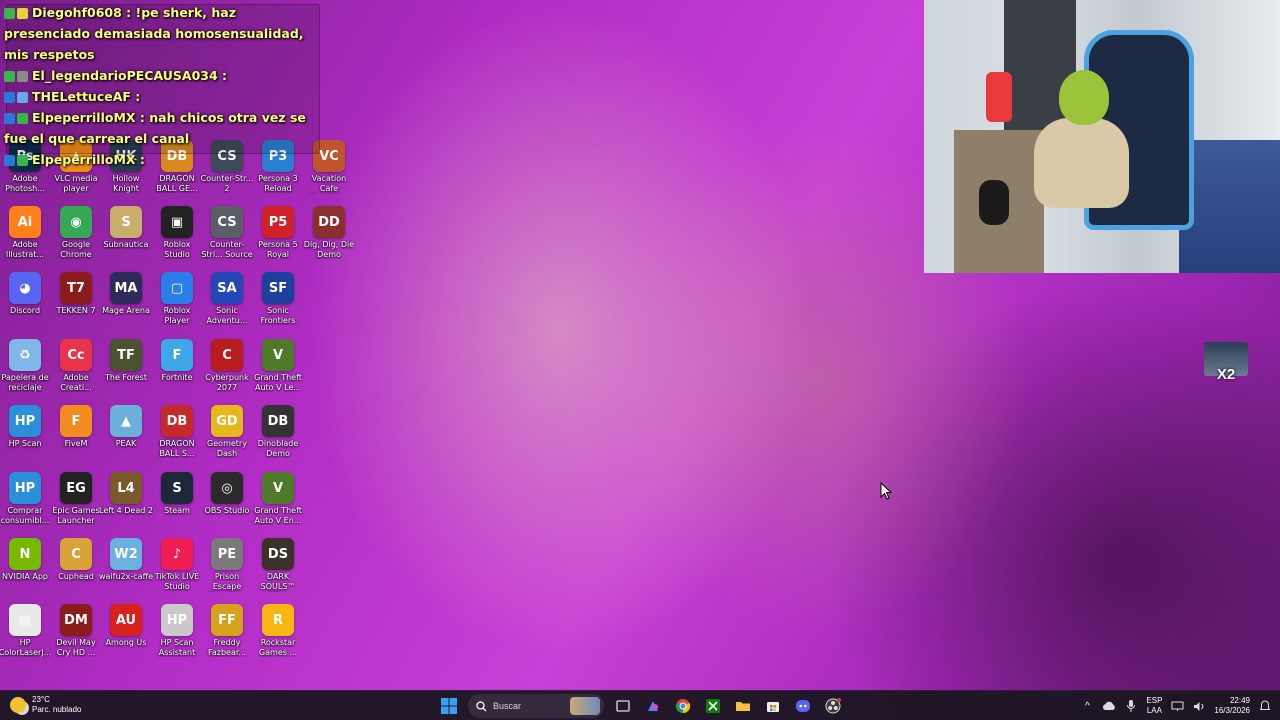 The image size is (1280, 720). I want to click on notification-bell-icon, so click(1265, 706).